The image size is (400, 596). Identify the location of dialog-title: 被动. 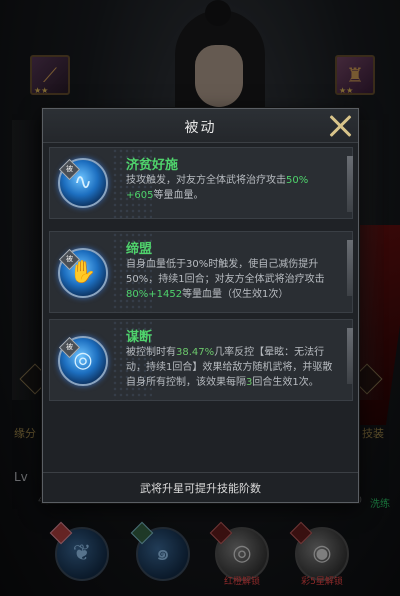
(200, 128).